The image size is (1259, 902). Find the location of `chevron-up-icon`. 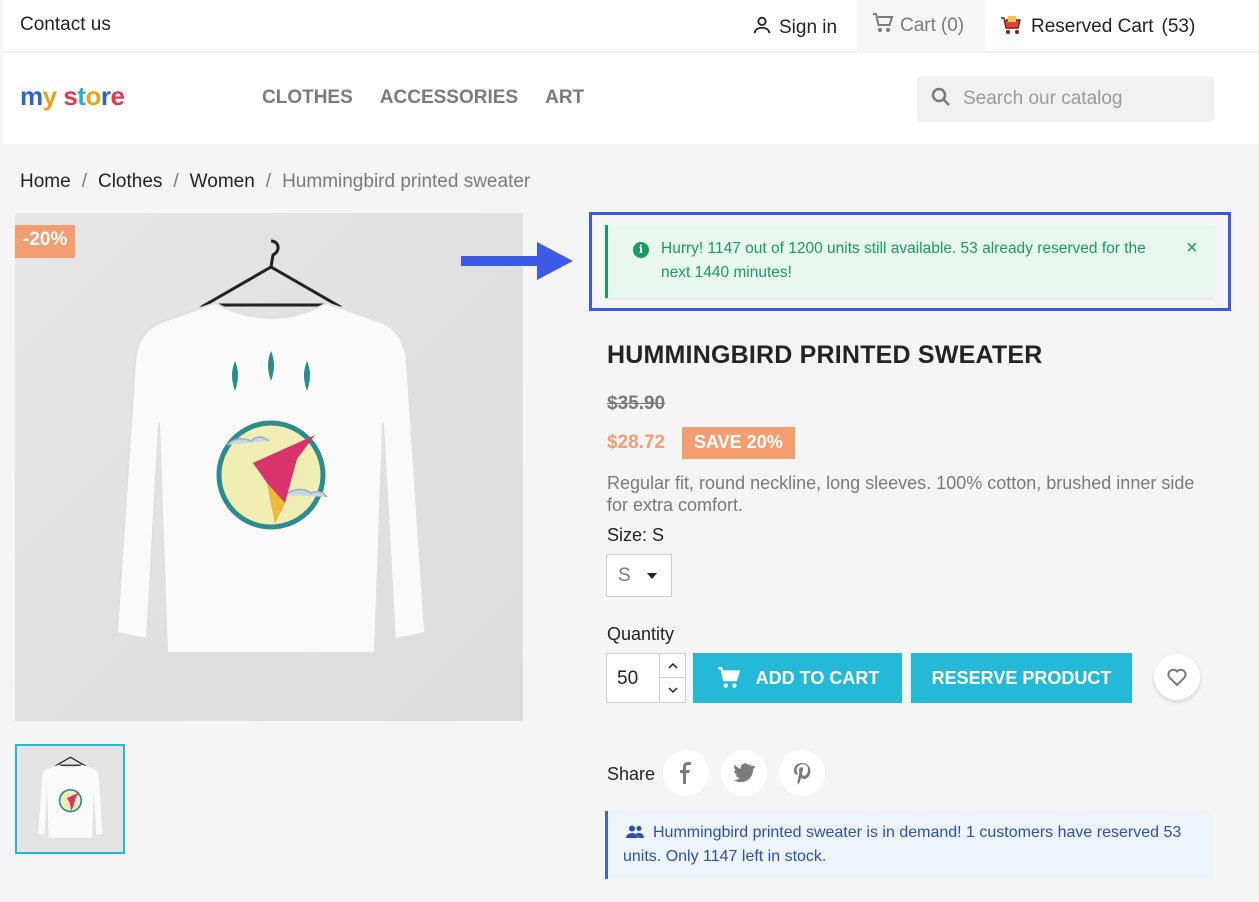

chevron-up-icon is located at coordinates (673, 665).